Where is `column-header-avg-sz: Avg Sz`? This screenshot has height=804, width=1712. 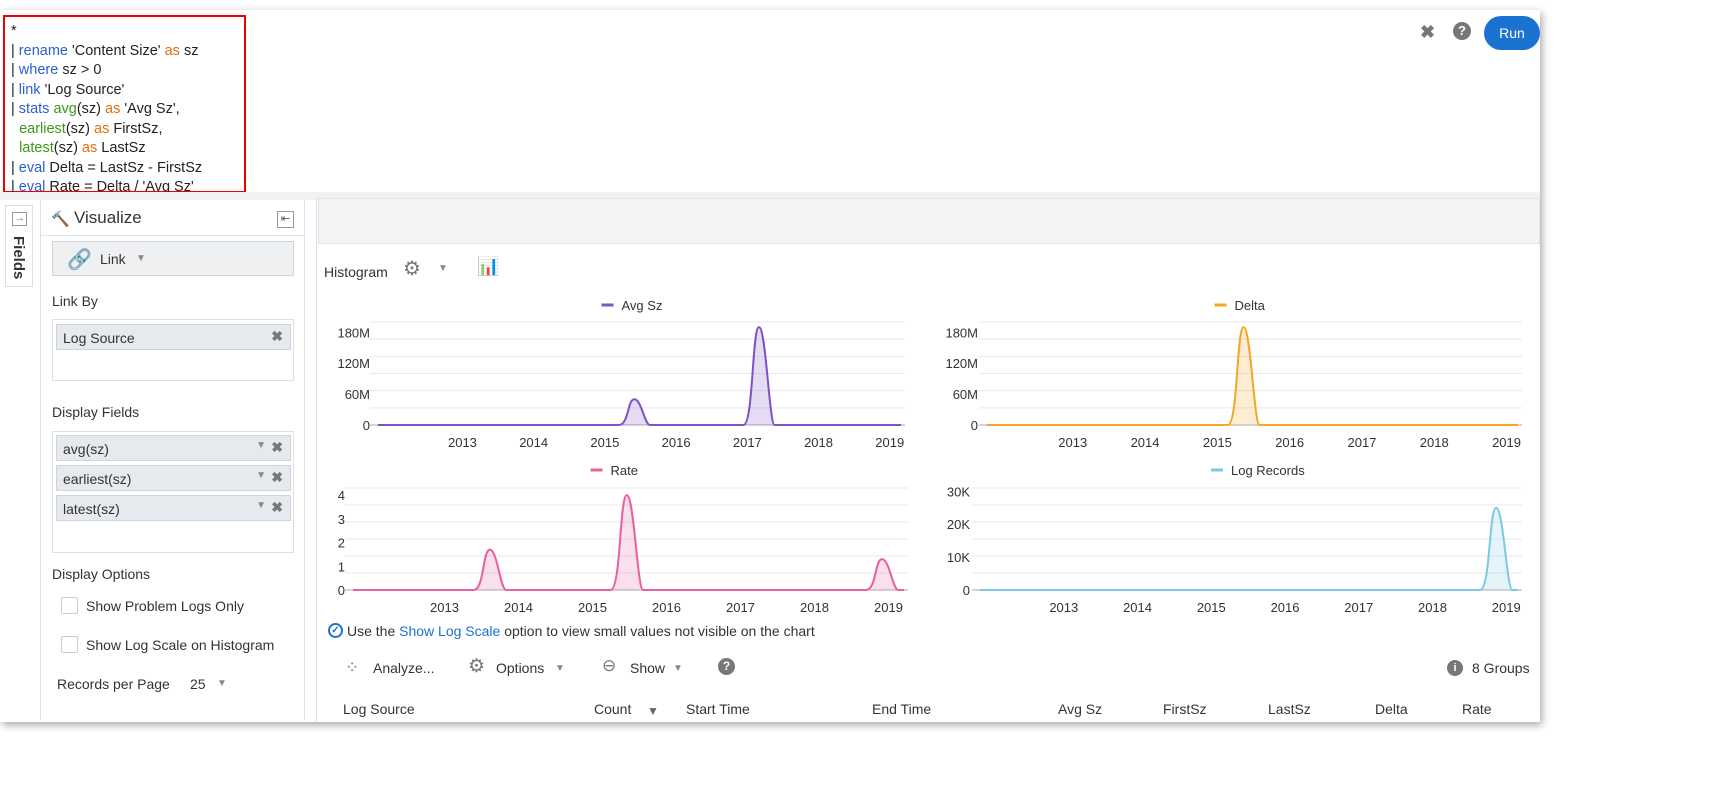 column-header-avg-sz: Avg Sz is located at coordinates (1080, 709).